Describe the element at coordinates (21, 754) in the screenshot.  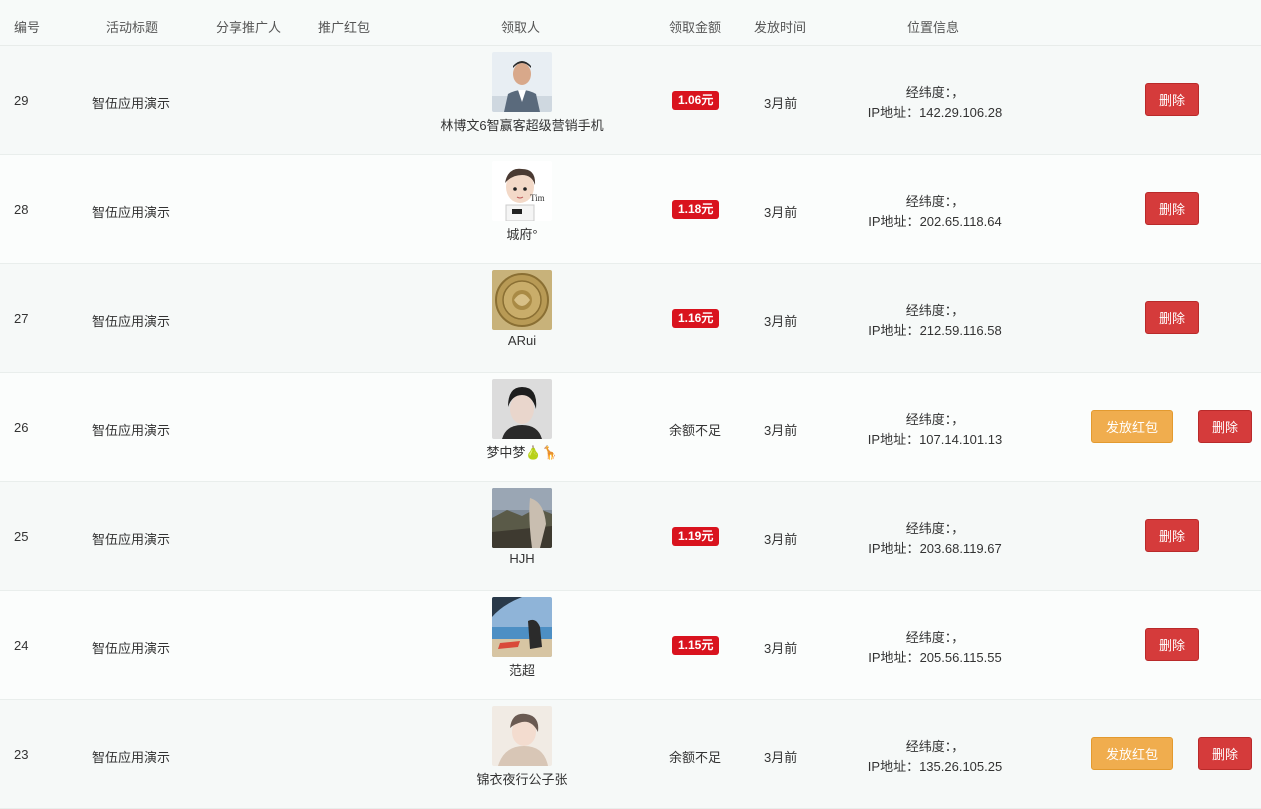
I see `row-id: 23` at that location.